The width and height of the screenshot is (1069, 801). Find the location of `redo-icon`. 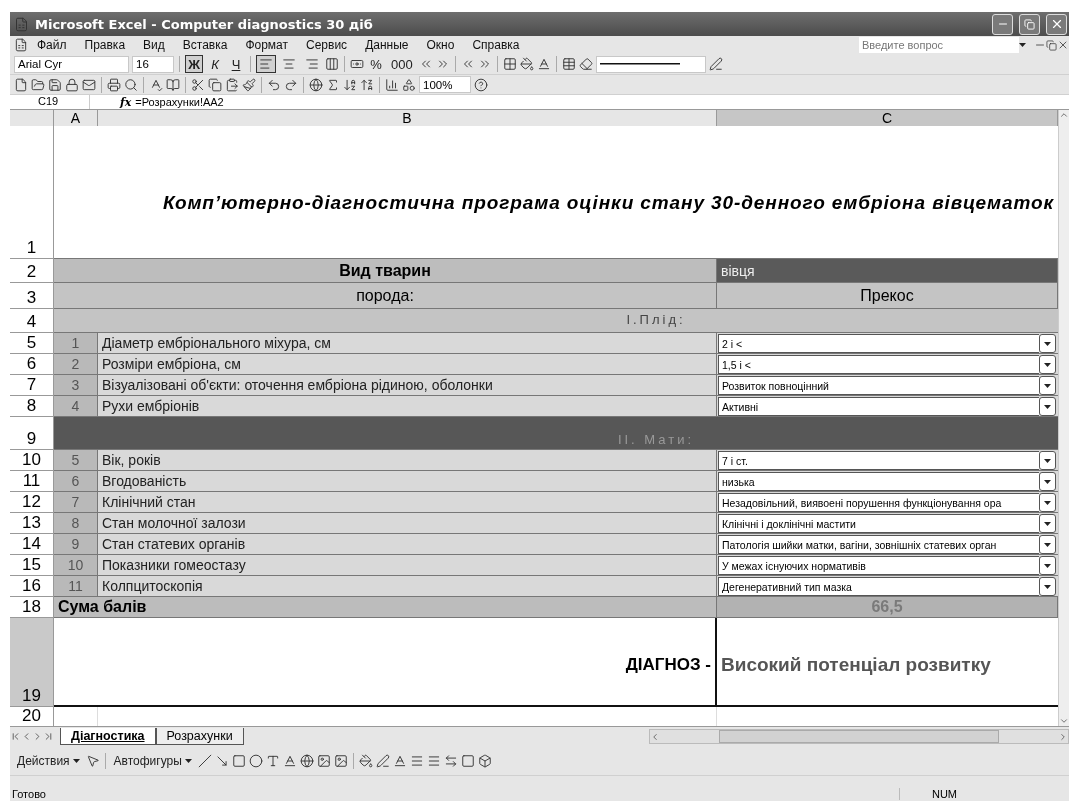

redo-icon is located at coordinates (291, 84).